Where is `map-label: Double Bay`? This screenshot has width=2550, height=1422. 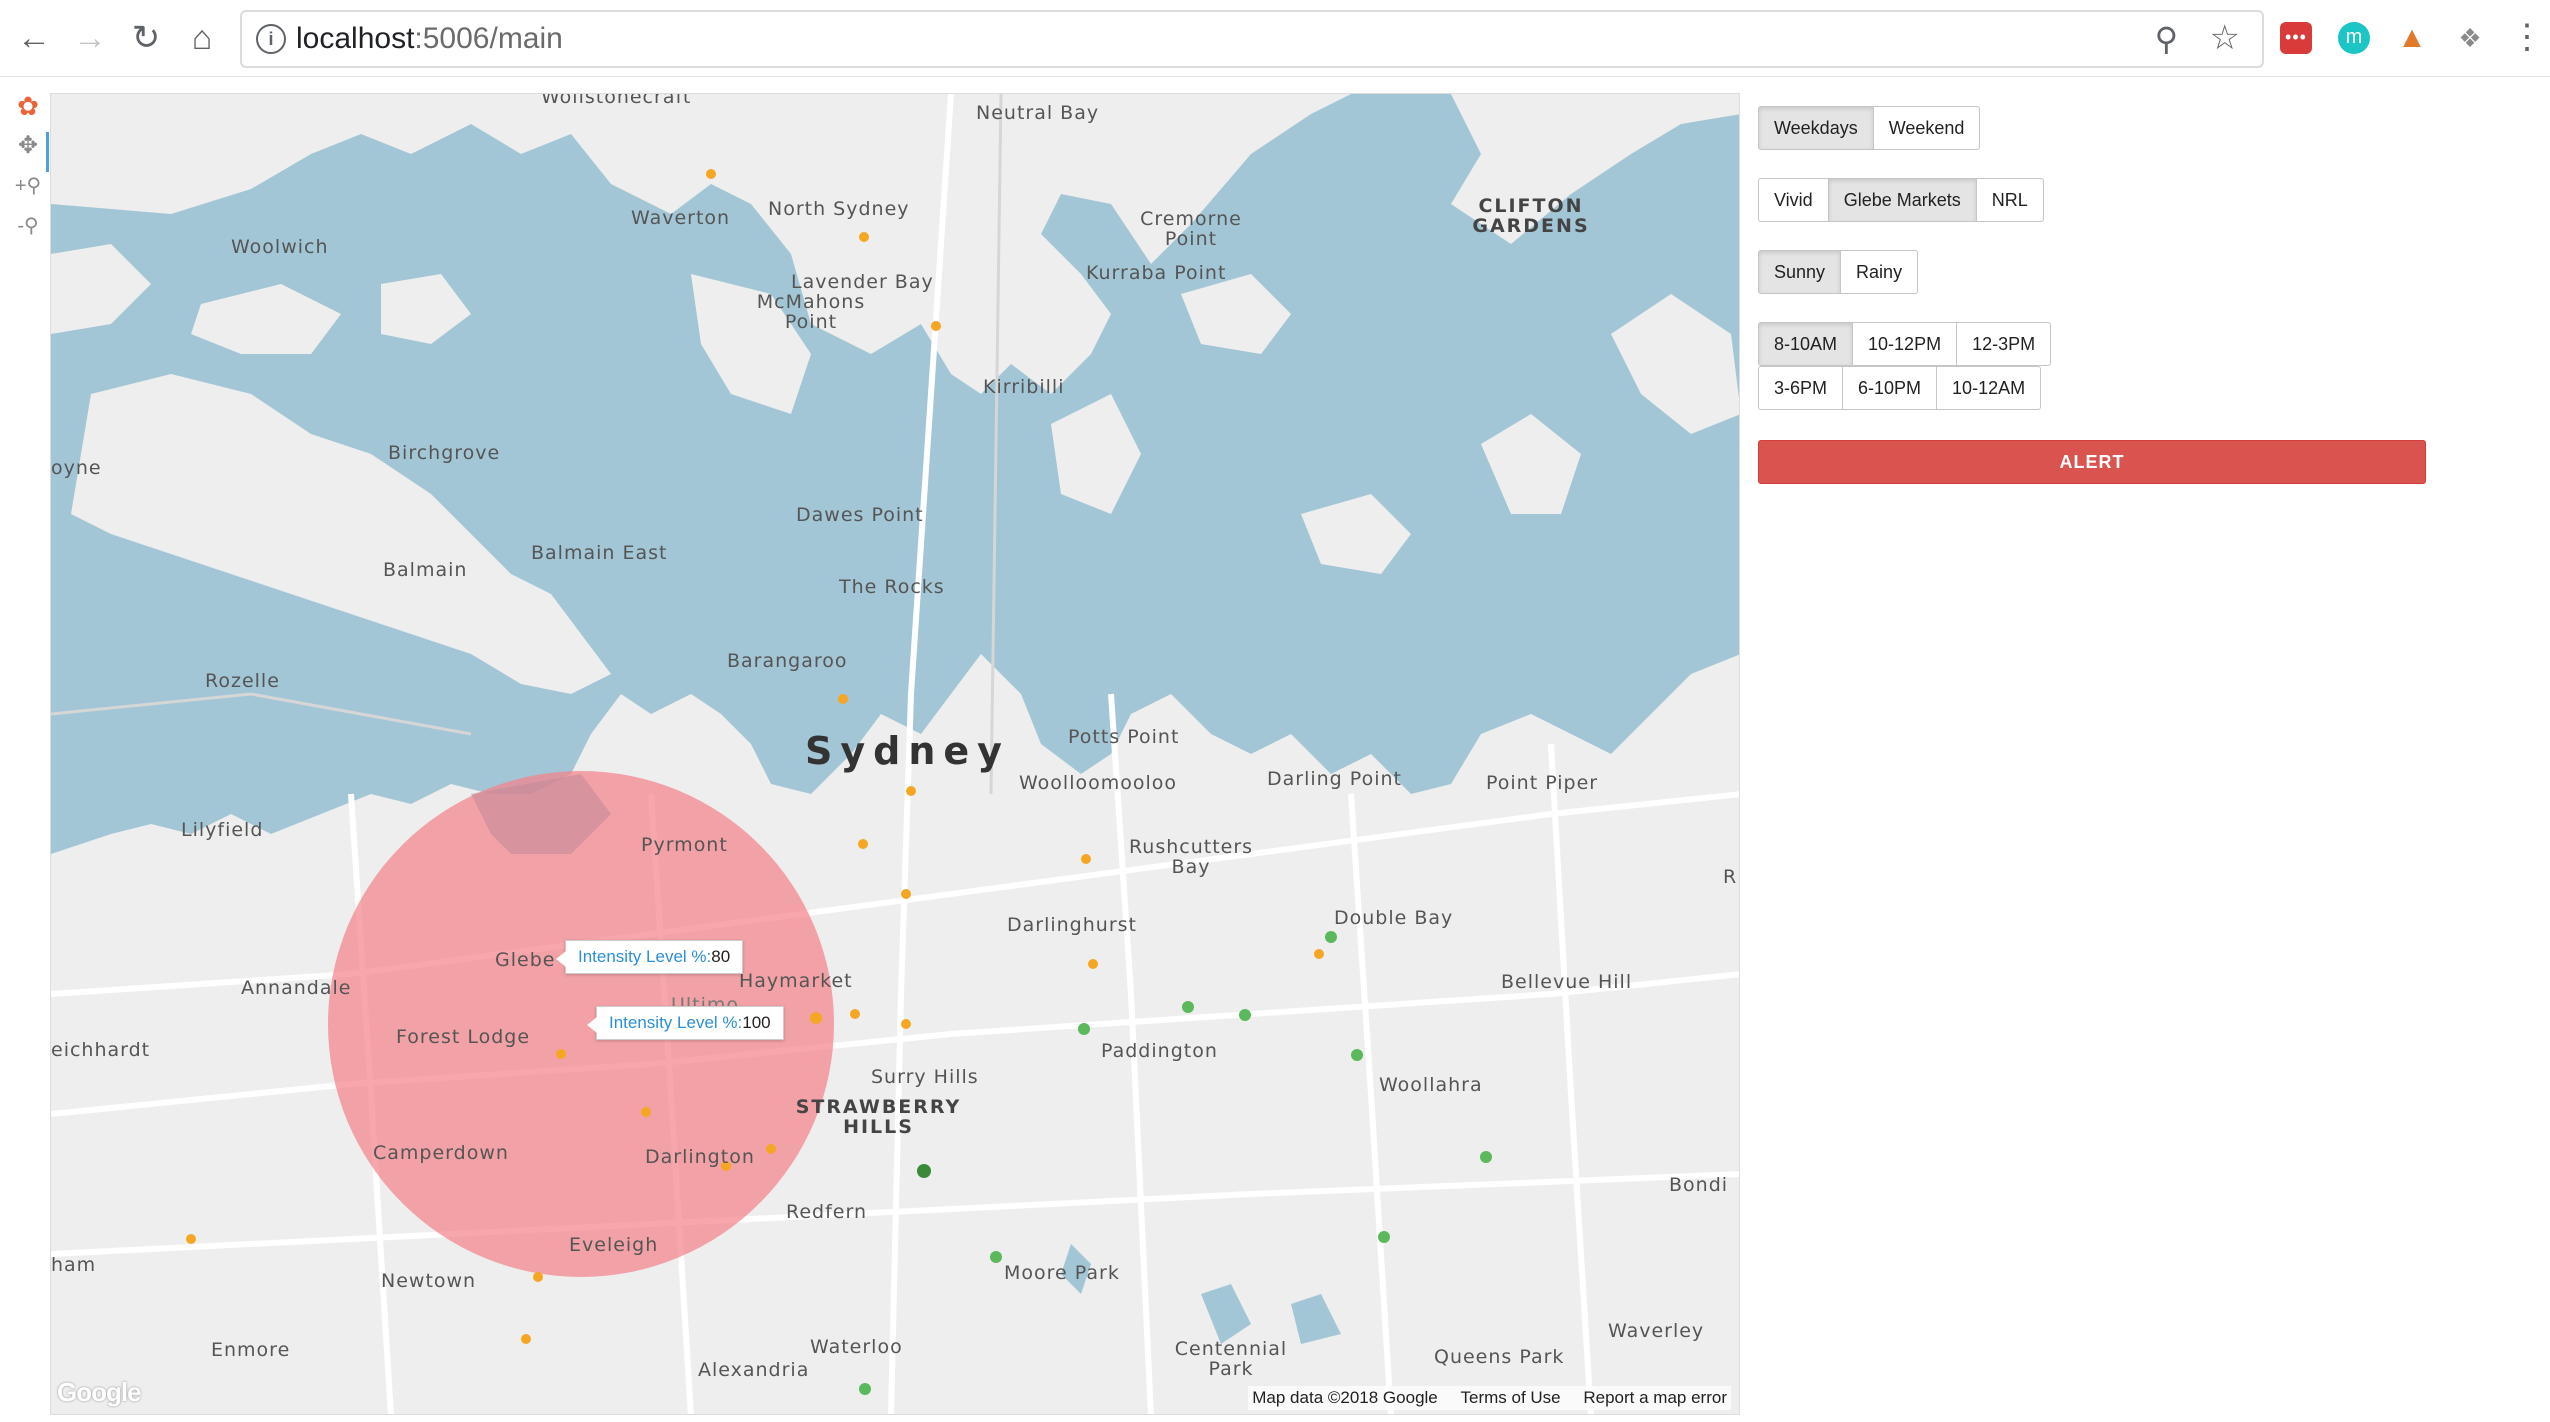
map-label: Double Bay is located at coordinates (1394, 918).